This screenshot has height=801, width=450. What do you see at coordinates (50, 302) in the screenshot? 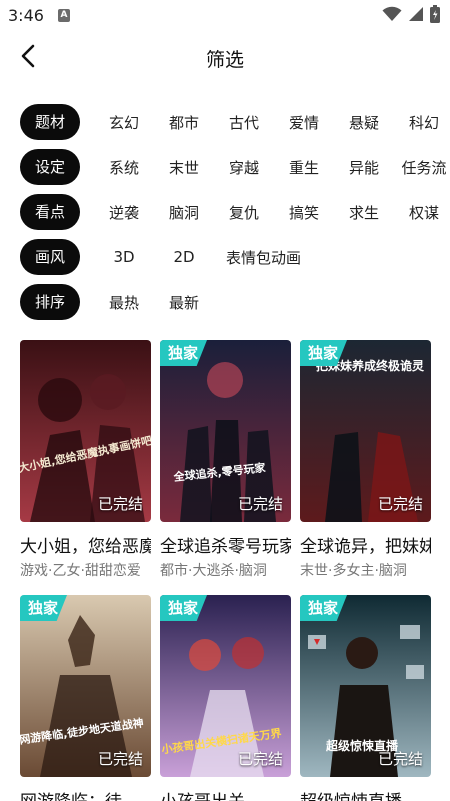
I see `filter-head-sort: 排序` at bounding box center [50, 302].